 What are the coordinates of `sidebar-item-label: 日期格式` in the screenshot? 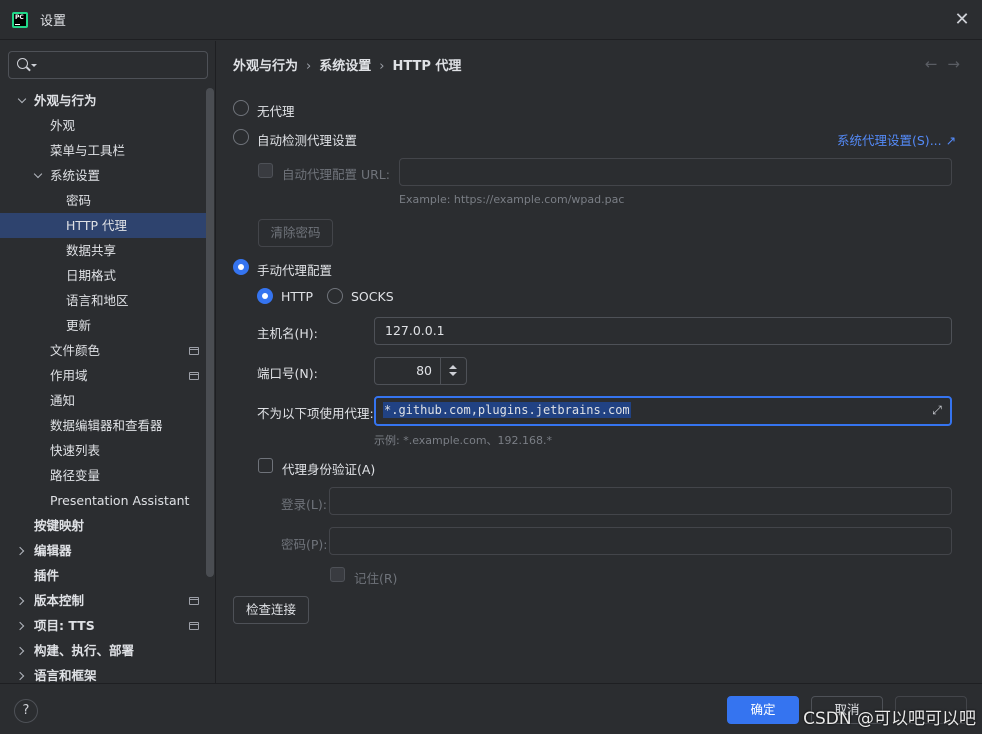 It's located at (91, 275).